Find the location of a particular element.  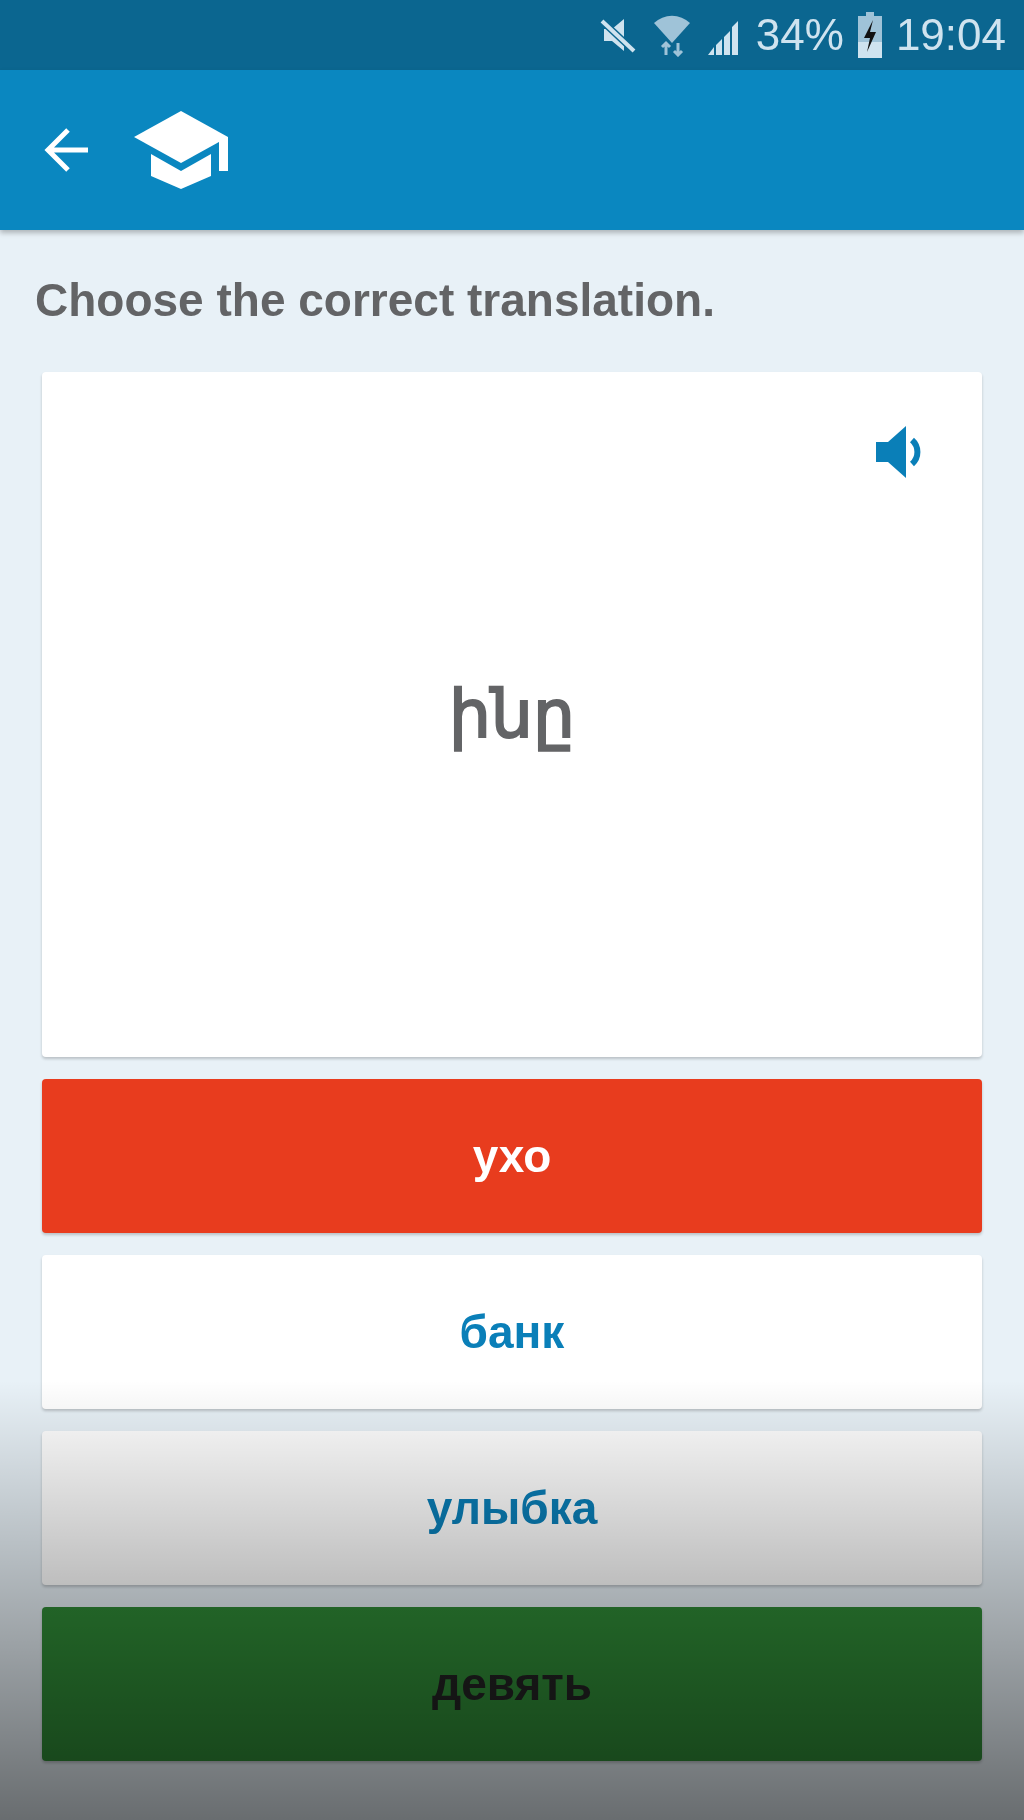

battery-charging-icon is located at coordinates (869, 35).